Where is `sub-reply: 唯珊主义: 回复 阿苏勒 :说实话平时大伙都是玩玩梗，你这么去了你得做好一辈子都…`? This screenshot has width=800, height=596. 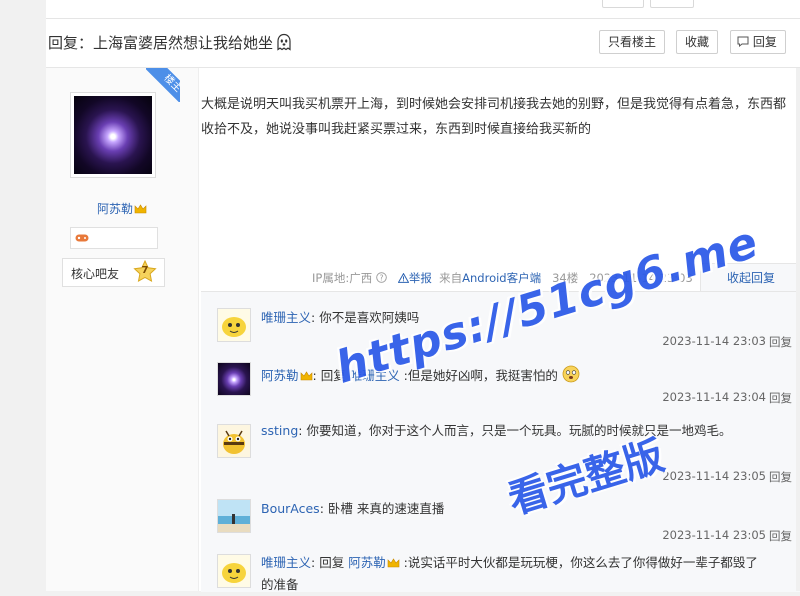 sub-reply: 唯珊主义: 回复 阿苏勒 :说实话平时大伙都是玩玩梗，你这么去了你得做好一辈子都… is located at coordinates (500, 572).